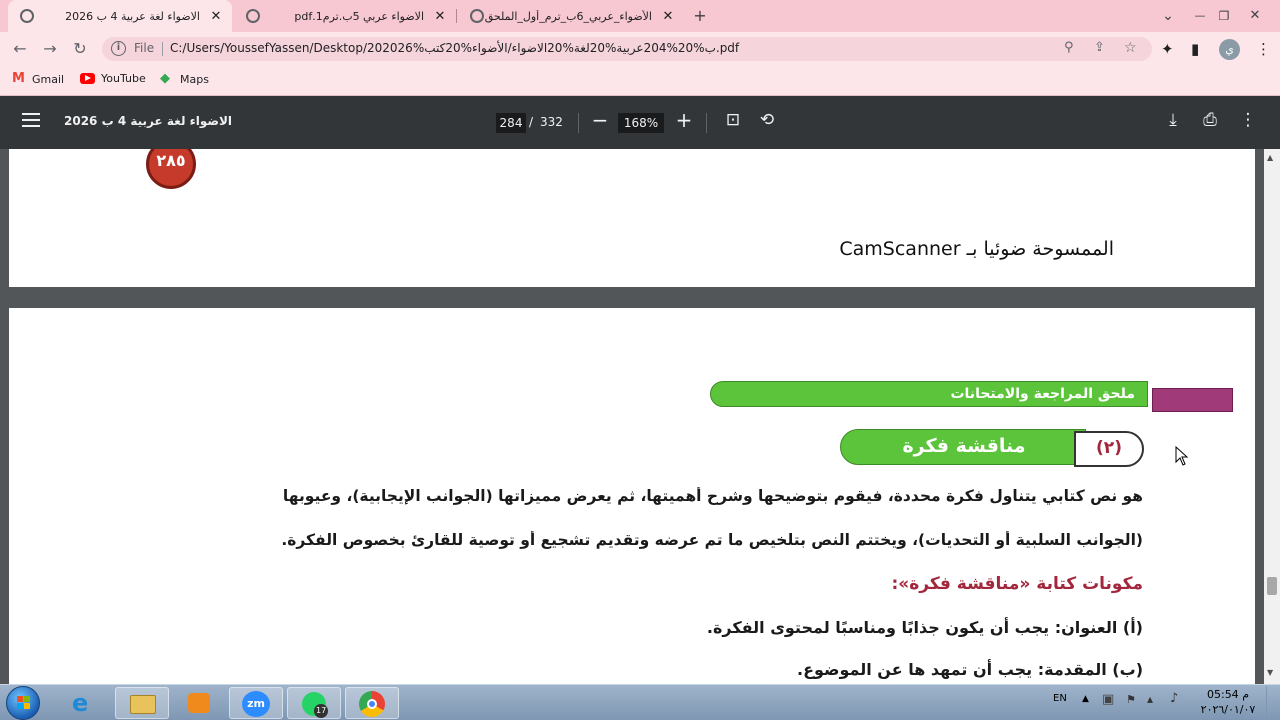  I want to click on vertical-scrollbar: ▲ ▼, so click(1272, 416).